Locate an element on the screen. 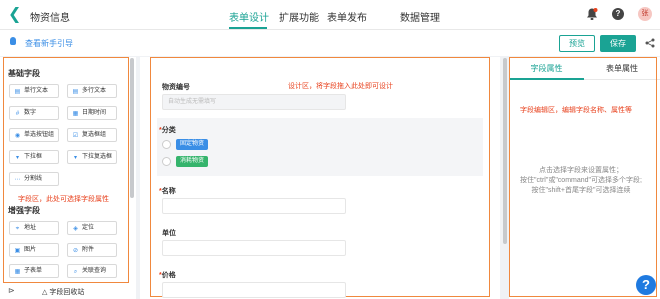  advanced-fields-title: 增强字段 is located at coordinates (24, 210).